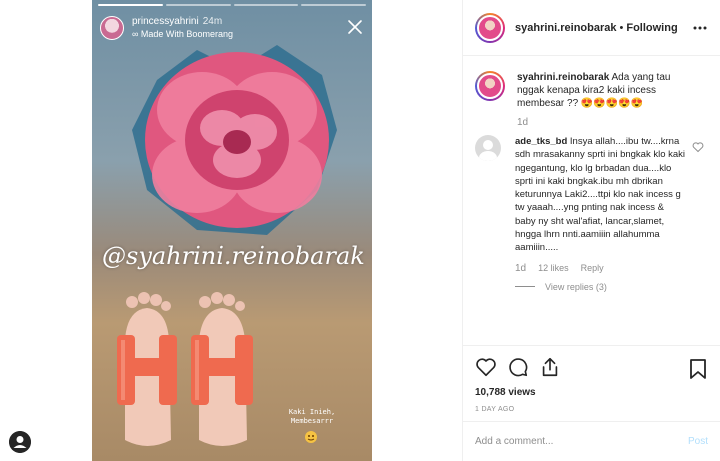 The height and width of the screenshot is (461, 720). I want to click on story-note-line: Membesarrr, so click(312, 421).